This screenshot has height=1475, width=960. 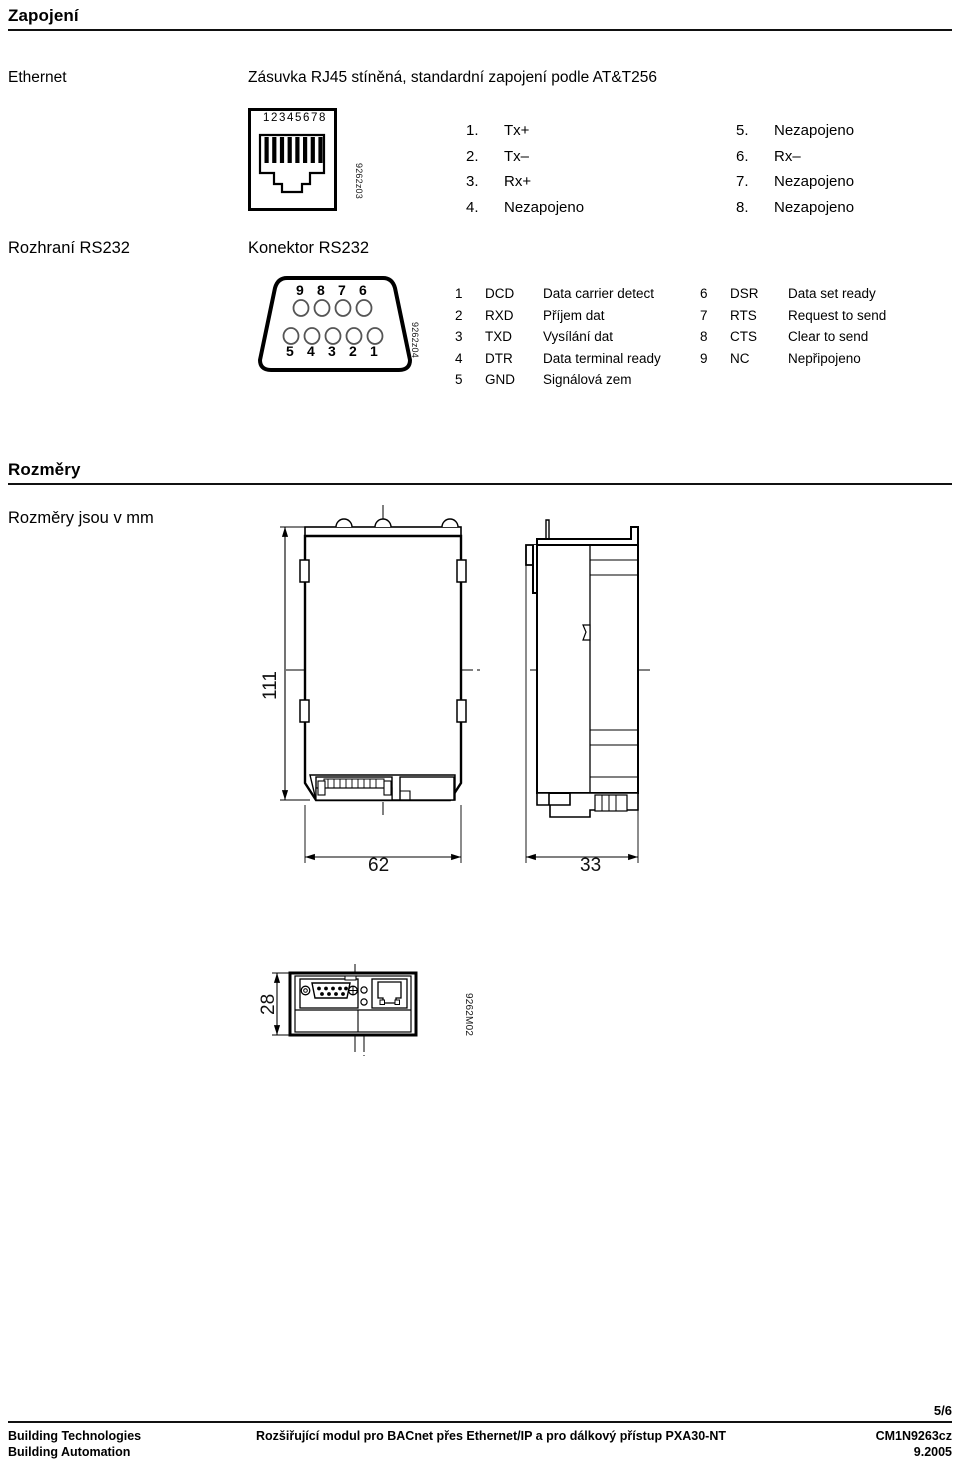 I want to click on signal-description: Data carrier detect, so click(x=599, y=293).